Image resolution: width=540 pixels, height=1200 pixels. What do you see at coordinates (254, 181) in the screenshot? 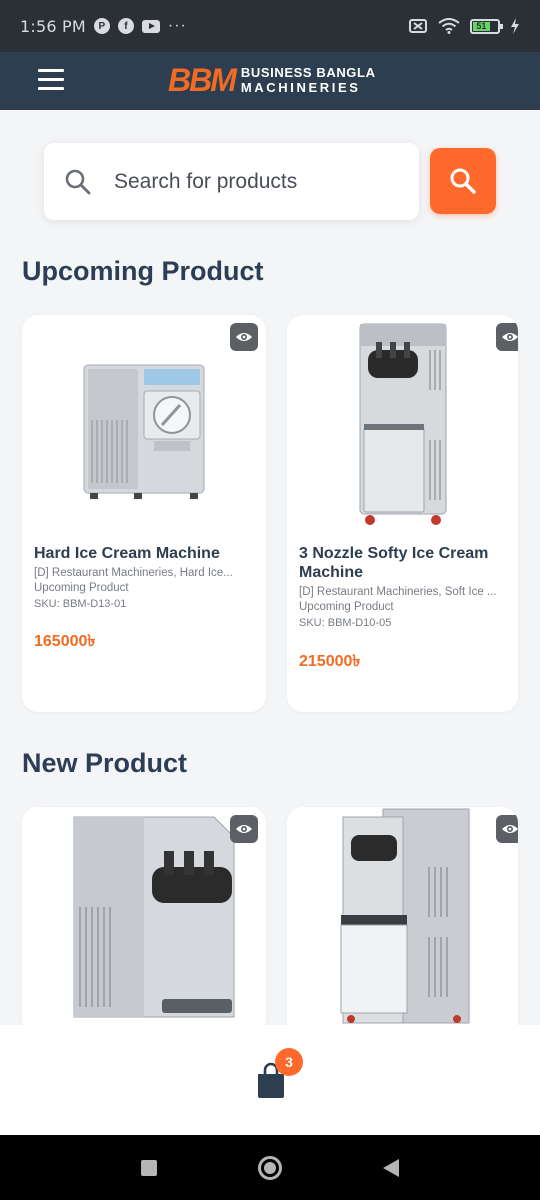
I see `search-input` at bounding box center [254, 181].